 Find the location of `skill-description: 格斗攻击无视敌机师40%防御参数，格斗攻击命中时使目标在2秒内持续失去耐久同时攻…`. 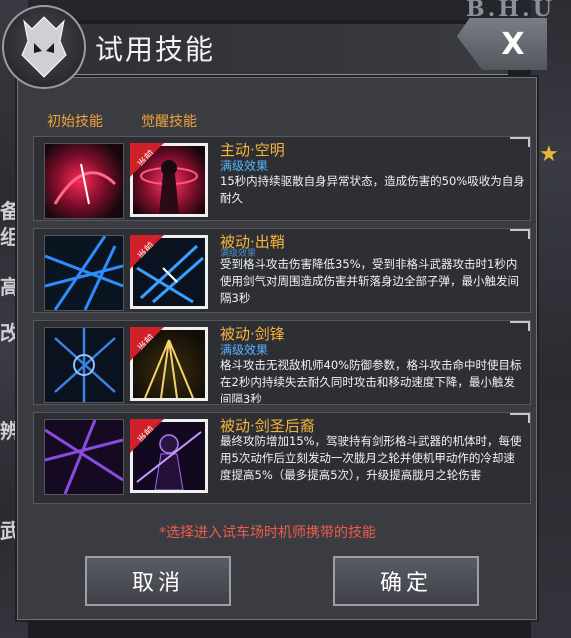

skill-description: 格斗攻击无视敌机师40%防御参数，格斗攻击命中时使目标在2秒内持续失去耐久同时攻… is located at coordinates (371, 380).